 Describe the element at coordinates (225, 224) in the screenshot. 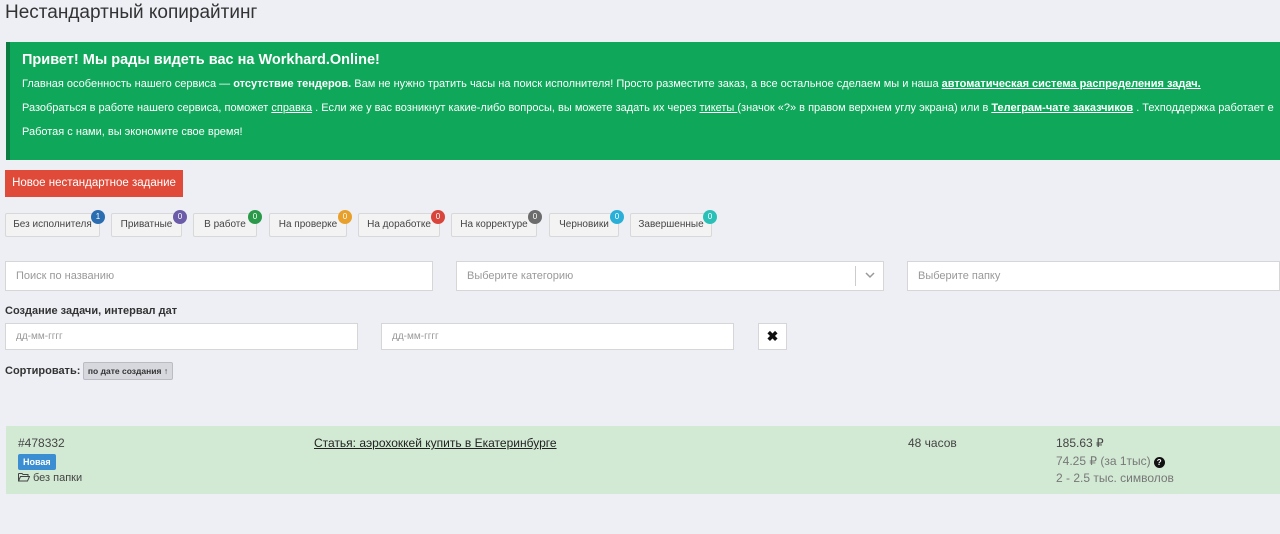

I see `filter-label: В работе` at that location.